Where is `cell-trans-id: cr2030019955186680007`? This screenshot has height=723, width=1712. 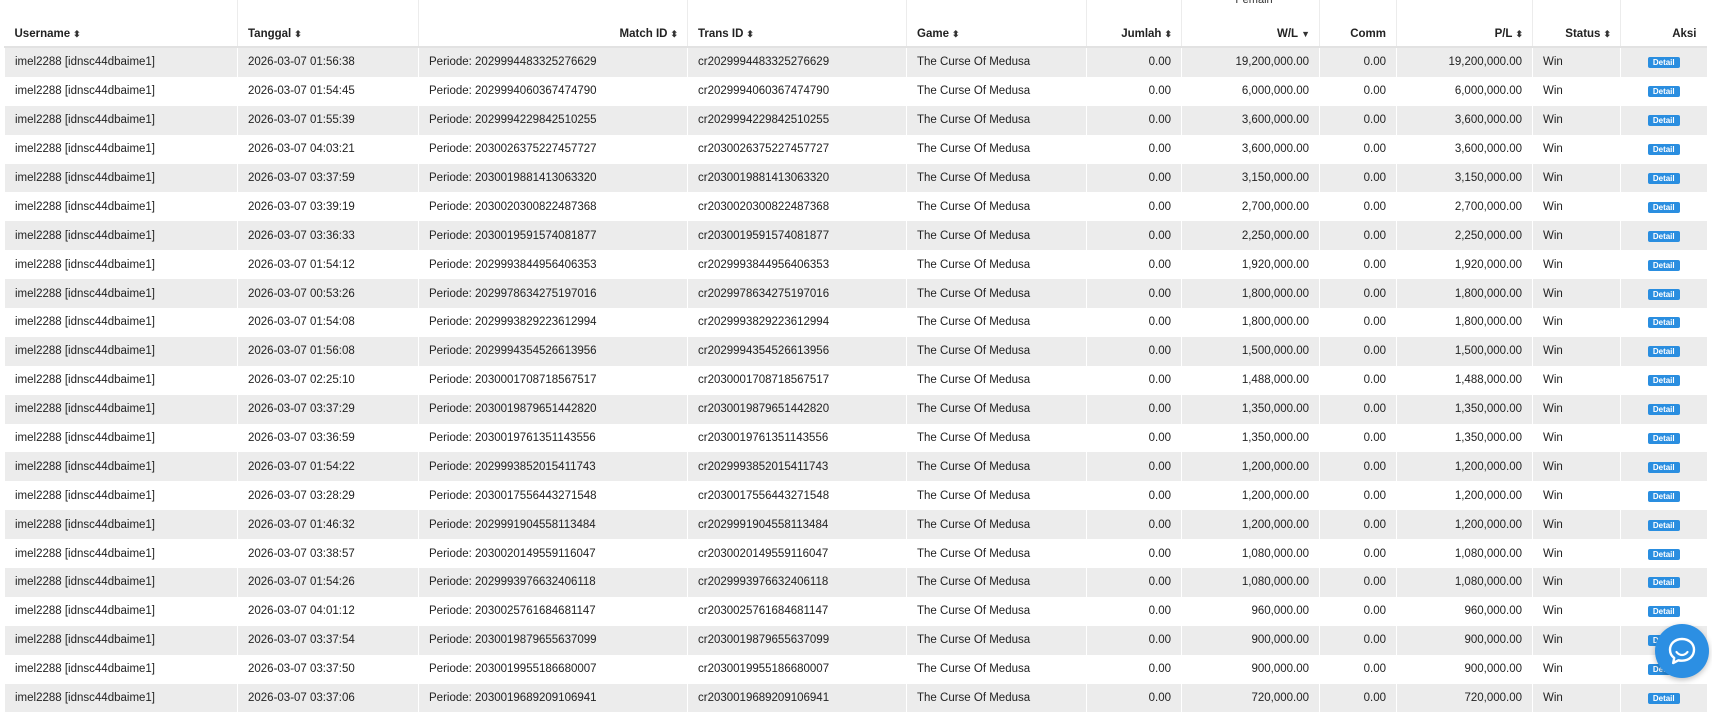
cell-trans-id: cr2030019955186680007 is located at coordinates (797, 669).